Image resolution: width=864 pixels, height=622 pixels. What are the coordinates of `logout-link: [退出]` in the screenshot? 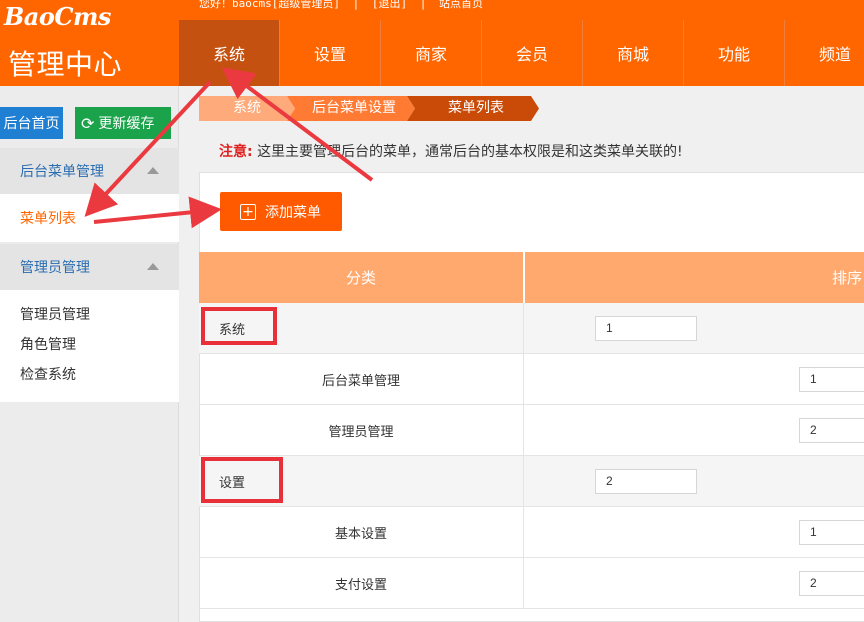 It's located at (389, 5).